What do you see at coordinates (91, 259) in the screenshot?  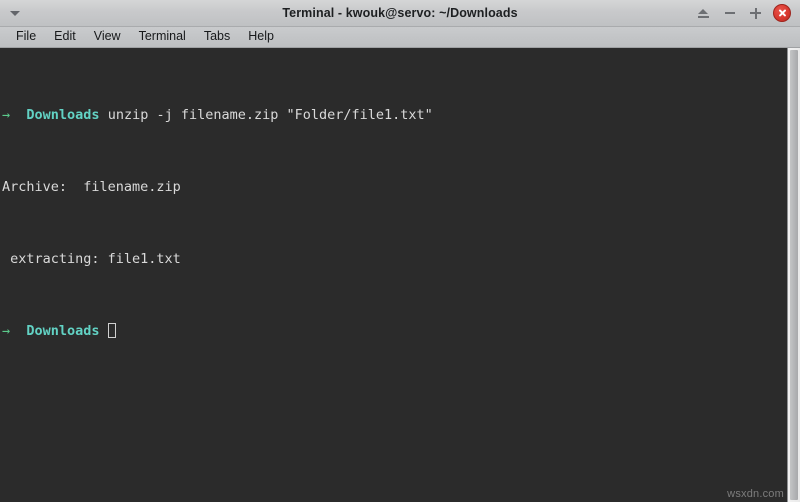 I see `terminal-line-extracting: extracting: file1.txt` at bounding box center [91, 259].